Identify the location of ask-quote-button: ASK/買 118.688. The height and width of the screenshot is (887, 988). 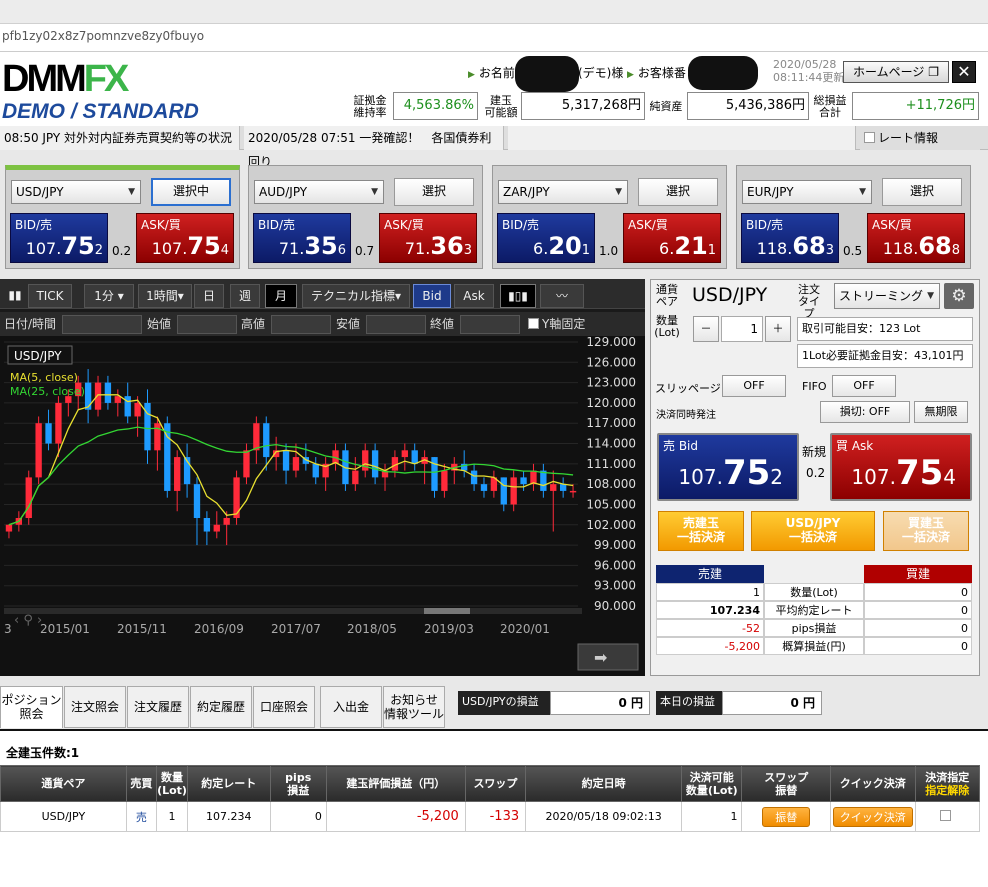
(916, 238).